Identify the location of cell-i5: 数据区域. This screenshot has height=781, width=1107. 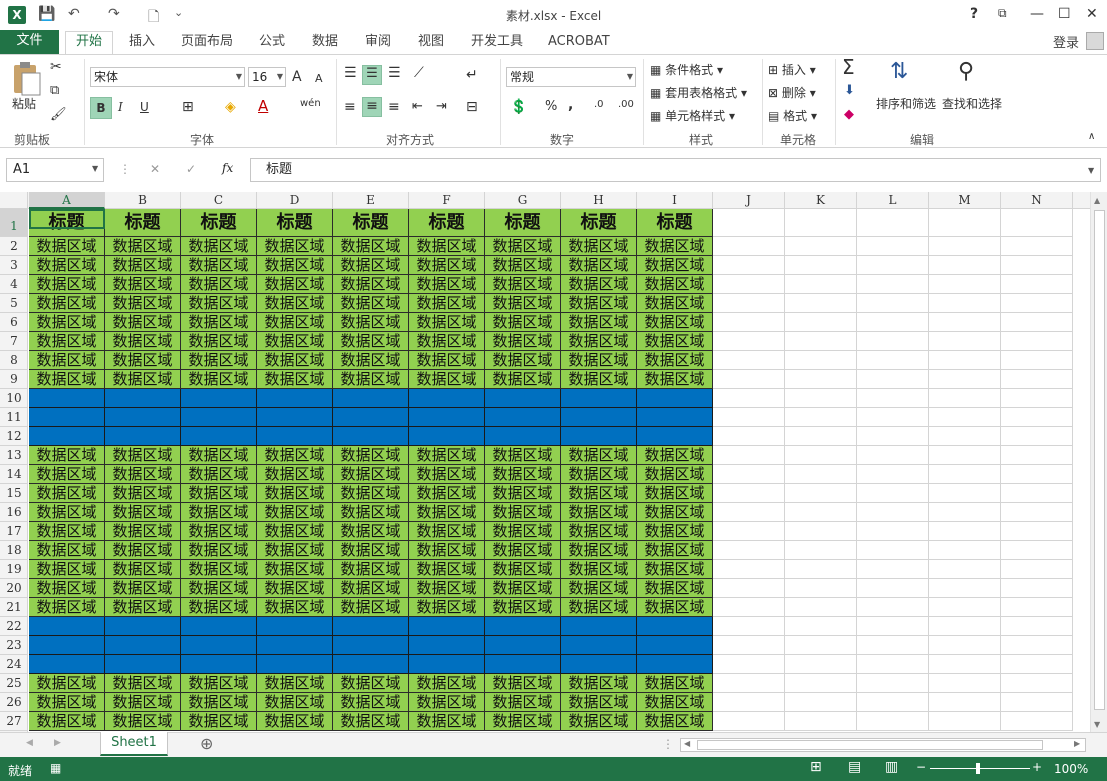
(675, 303).